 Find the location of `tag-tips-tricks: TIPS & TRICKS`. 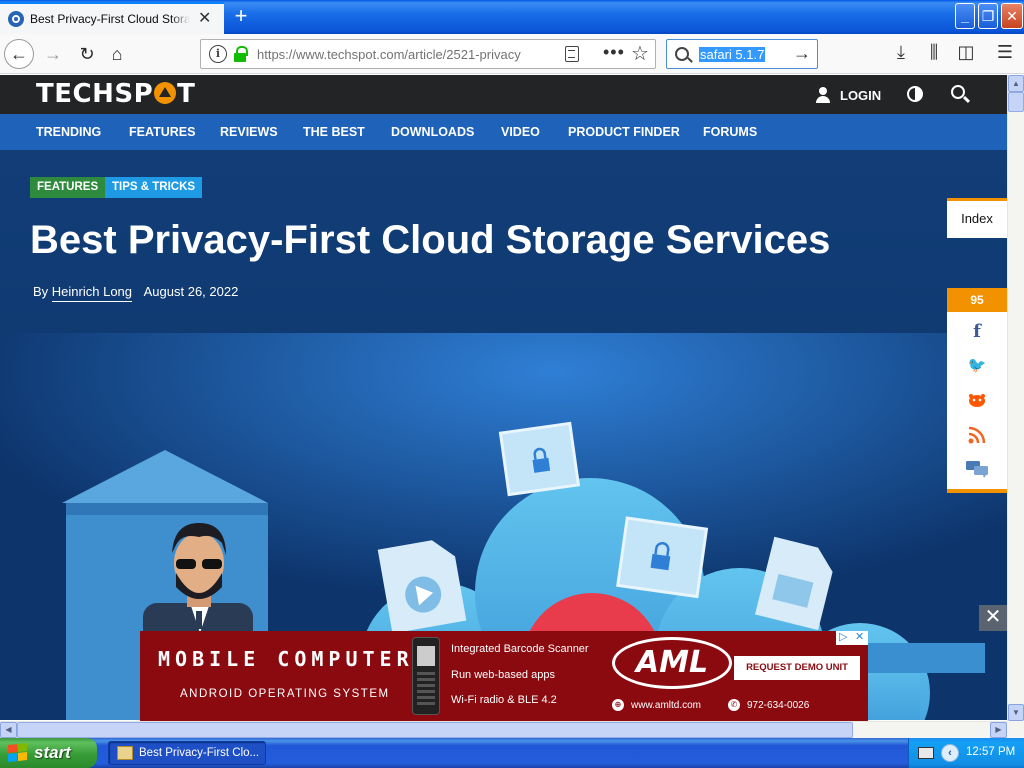

tag-tips-tricks: TIPS & TRICKS is located at coordinates (154, 187).